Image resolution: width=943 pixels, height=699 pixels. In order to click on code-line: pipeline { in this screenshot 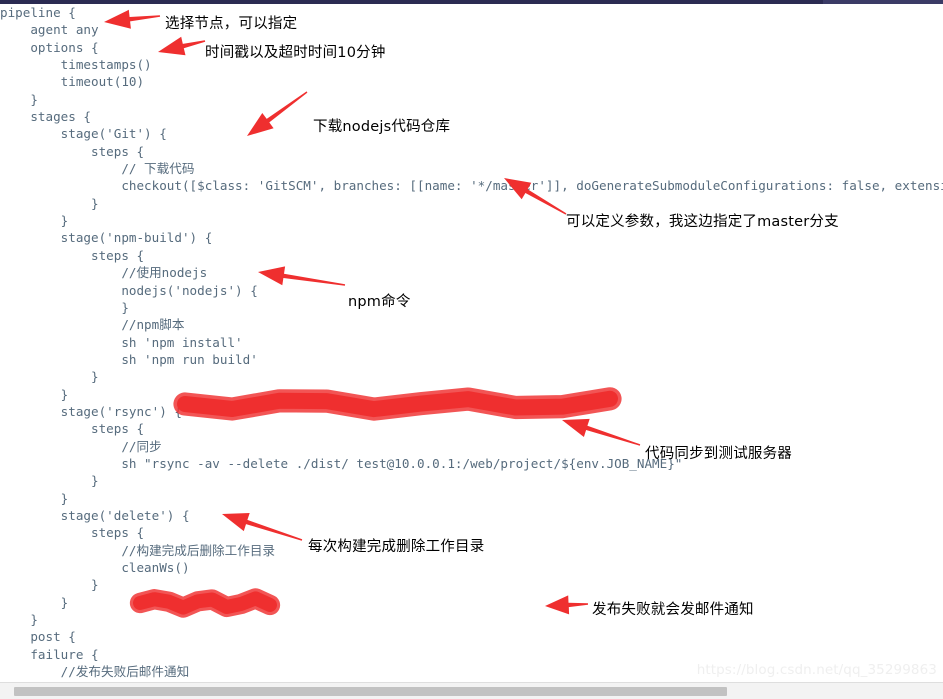, I will do `click(38, 12)`.